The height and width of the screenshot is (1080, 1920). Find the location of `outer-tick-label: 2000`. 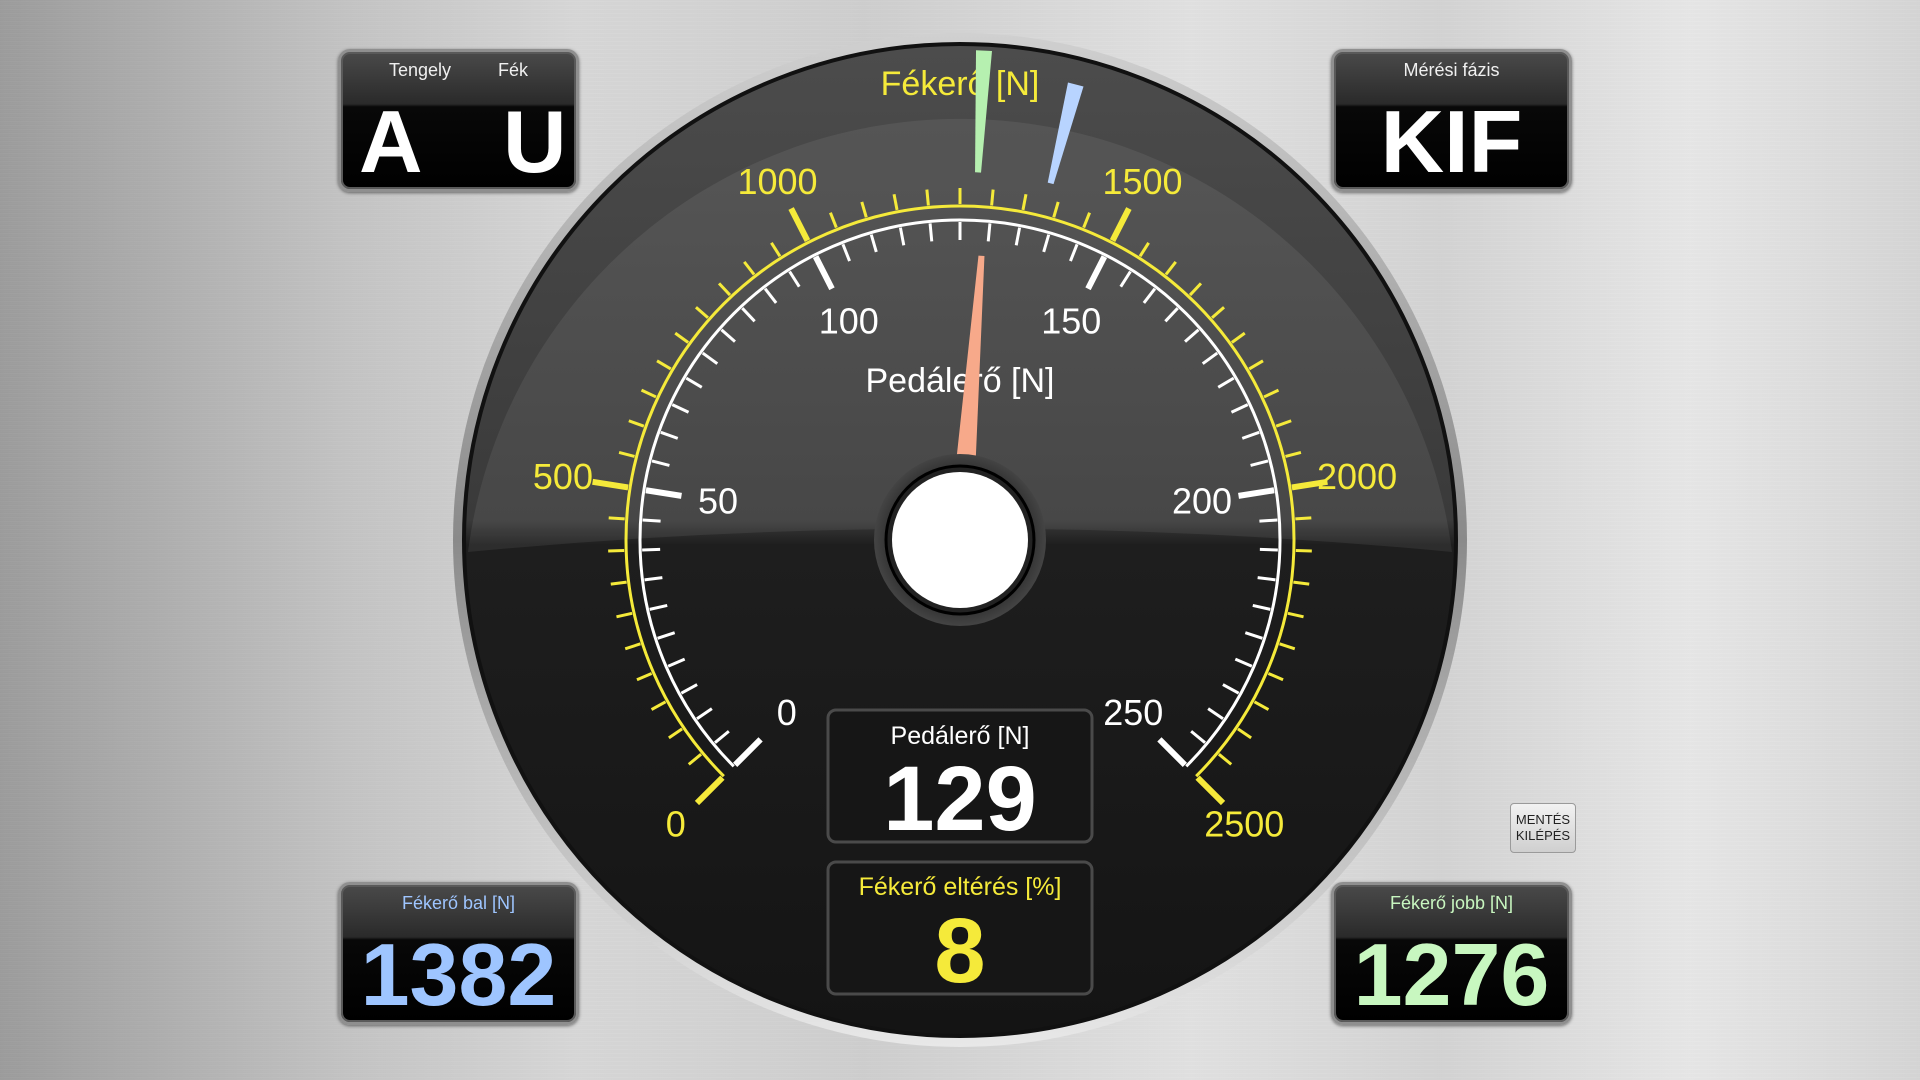

outer-tick-label: 2000 is located at coordinates (1357, 476).